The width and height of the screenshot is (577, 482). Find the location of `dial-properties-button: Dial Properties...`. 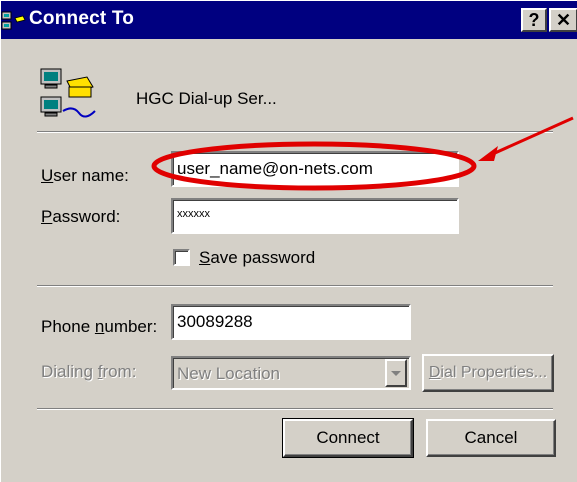

dial-properties-button: Dial Properties... is located at coordinates (488, 373).